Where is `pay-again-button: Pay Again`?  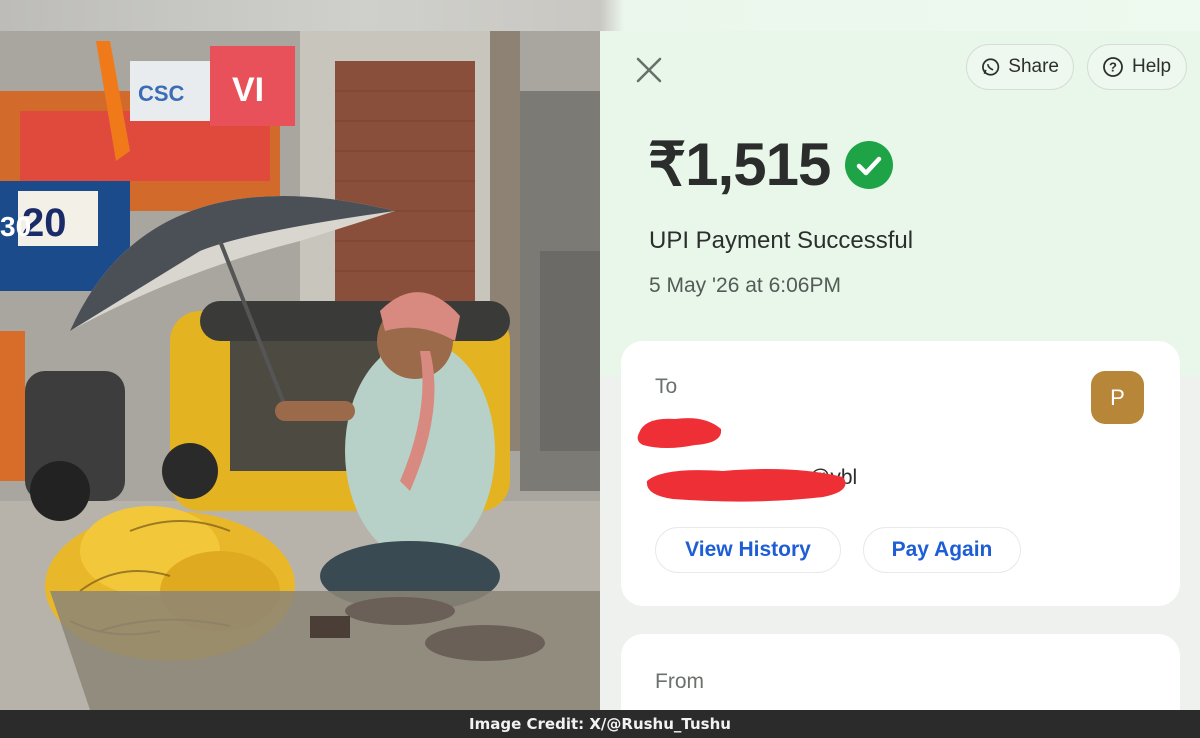 pay-again-button: Pay Again is located at coordinates (942, 550).